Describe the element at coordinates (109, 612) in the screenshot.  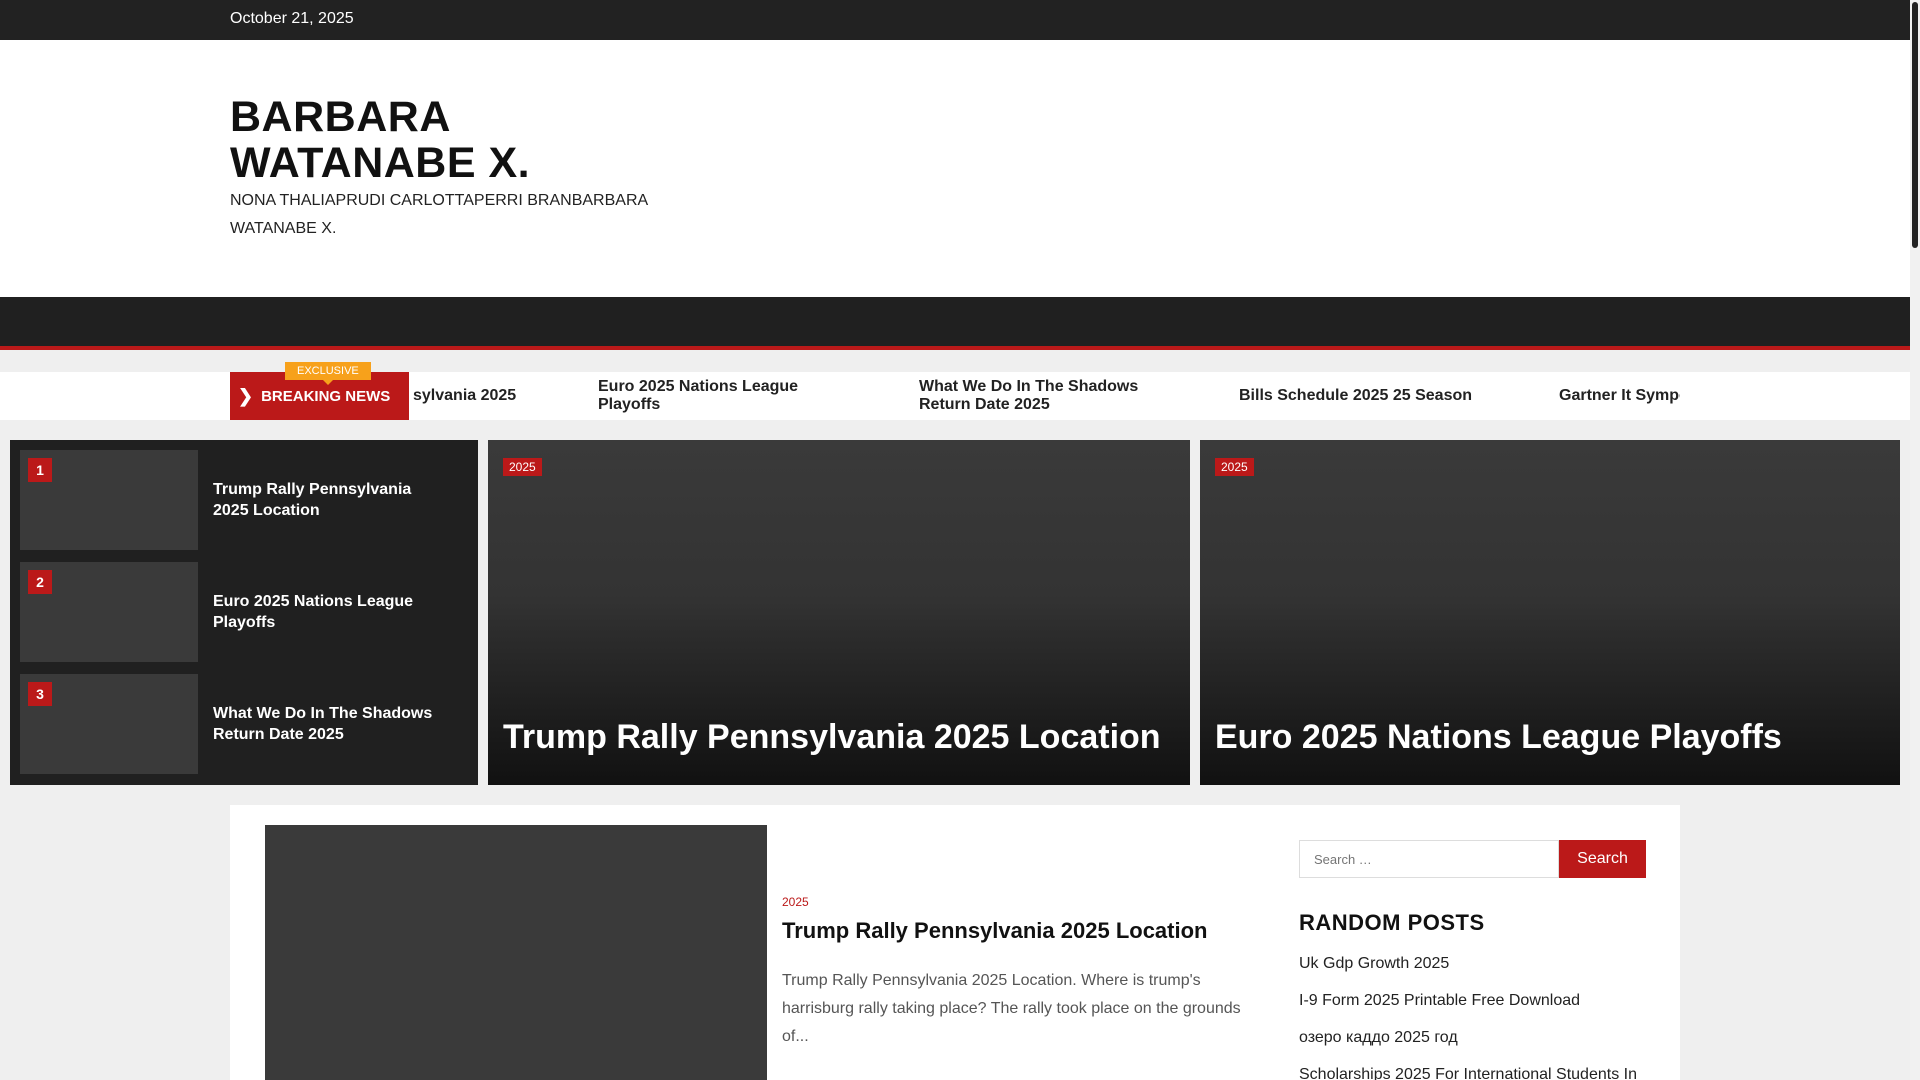
I see `post-thumbnail: 2` at that location.